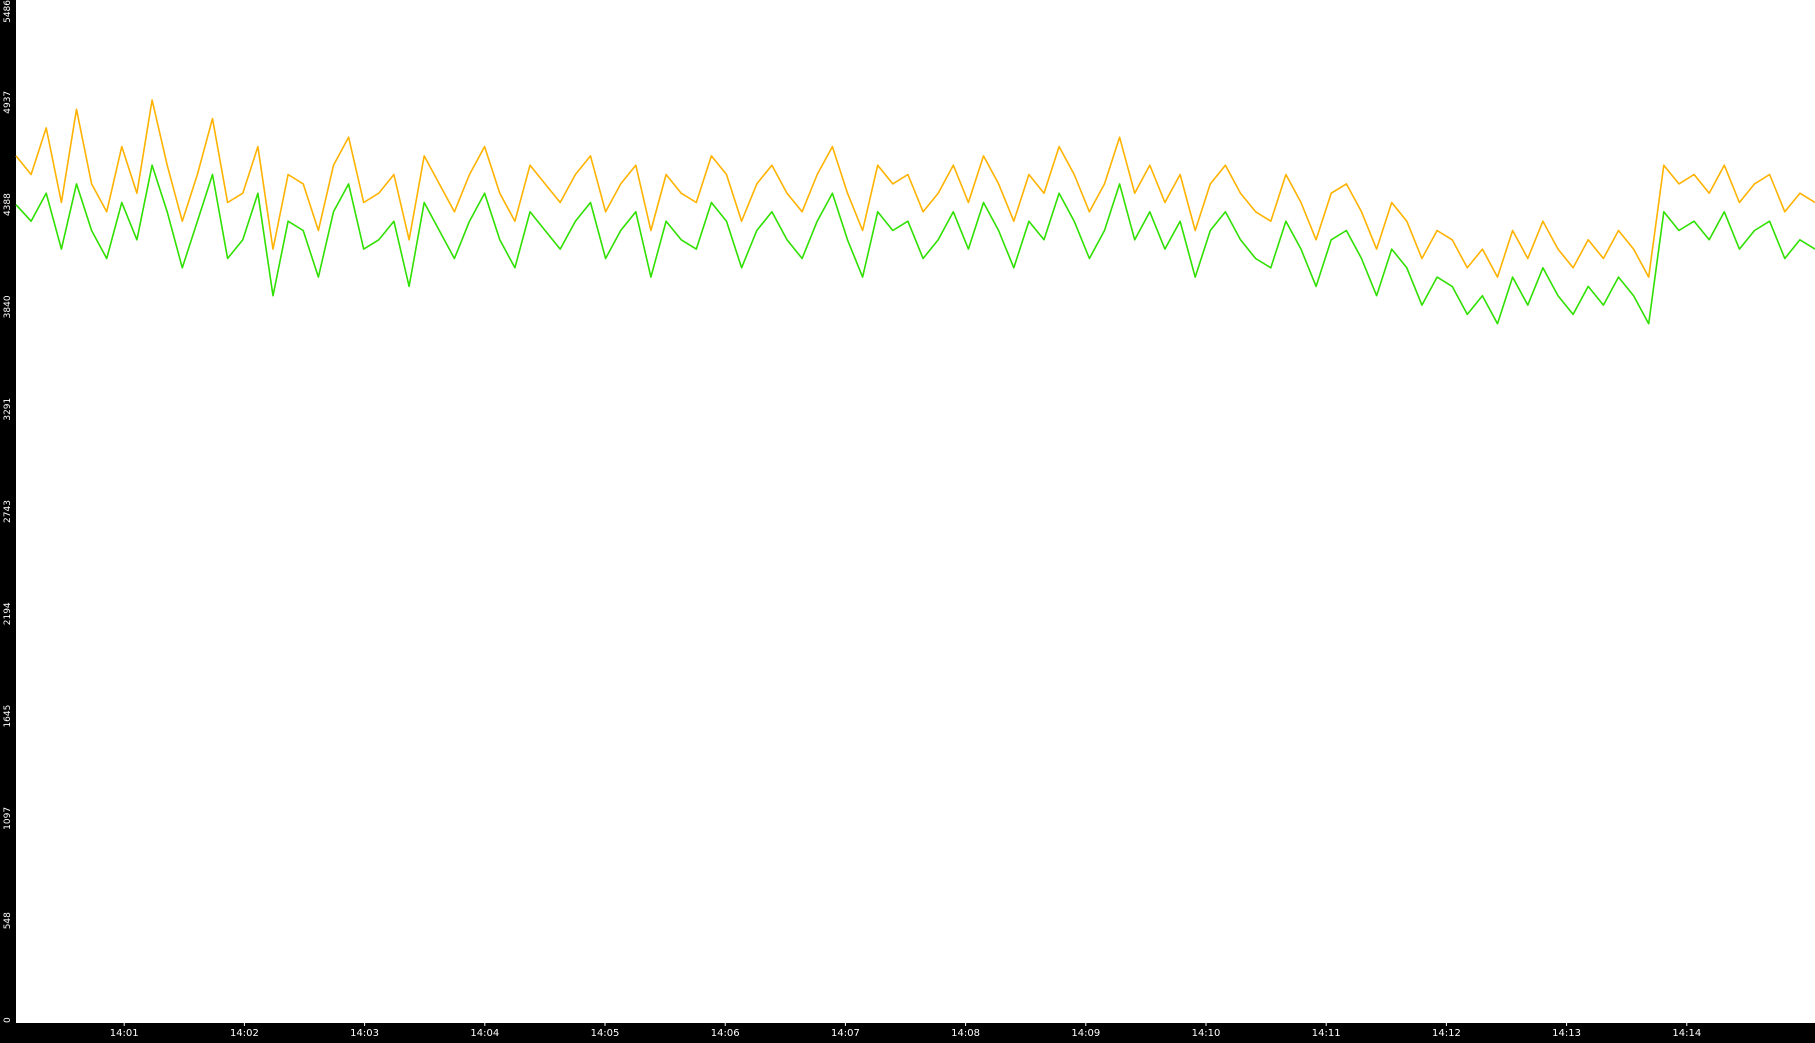  Describe the element at coordinates (845, 1033) in the screenshot. I see `x-tick-label: 14:07` at that location.